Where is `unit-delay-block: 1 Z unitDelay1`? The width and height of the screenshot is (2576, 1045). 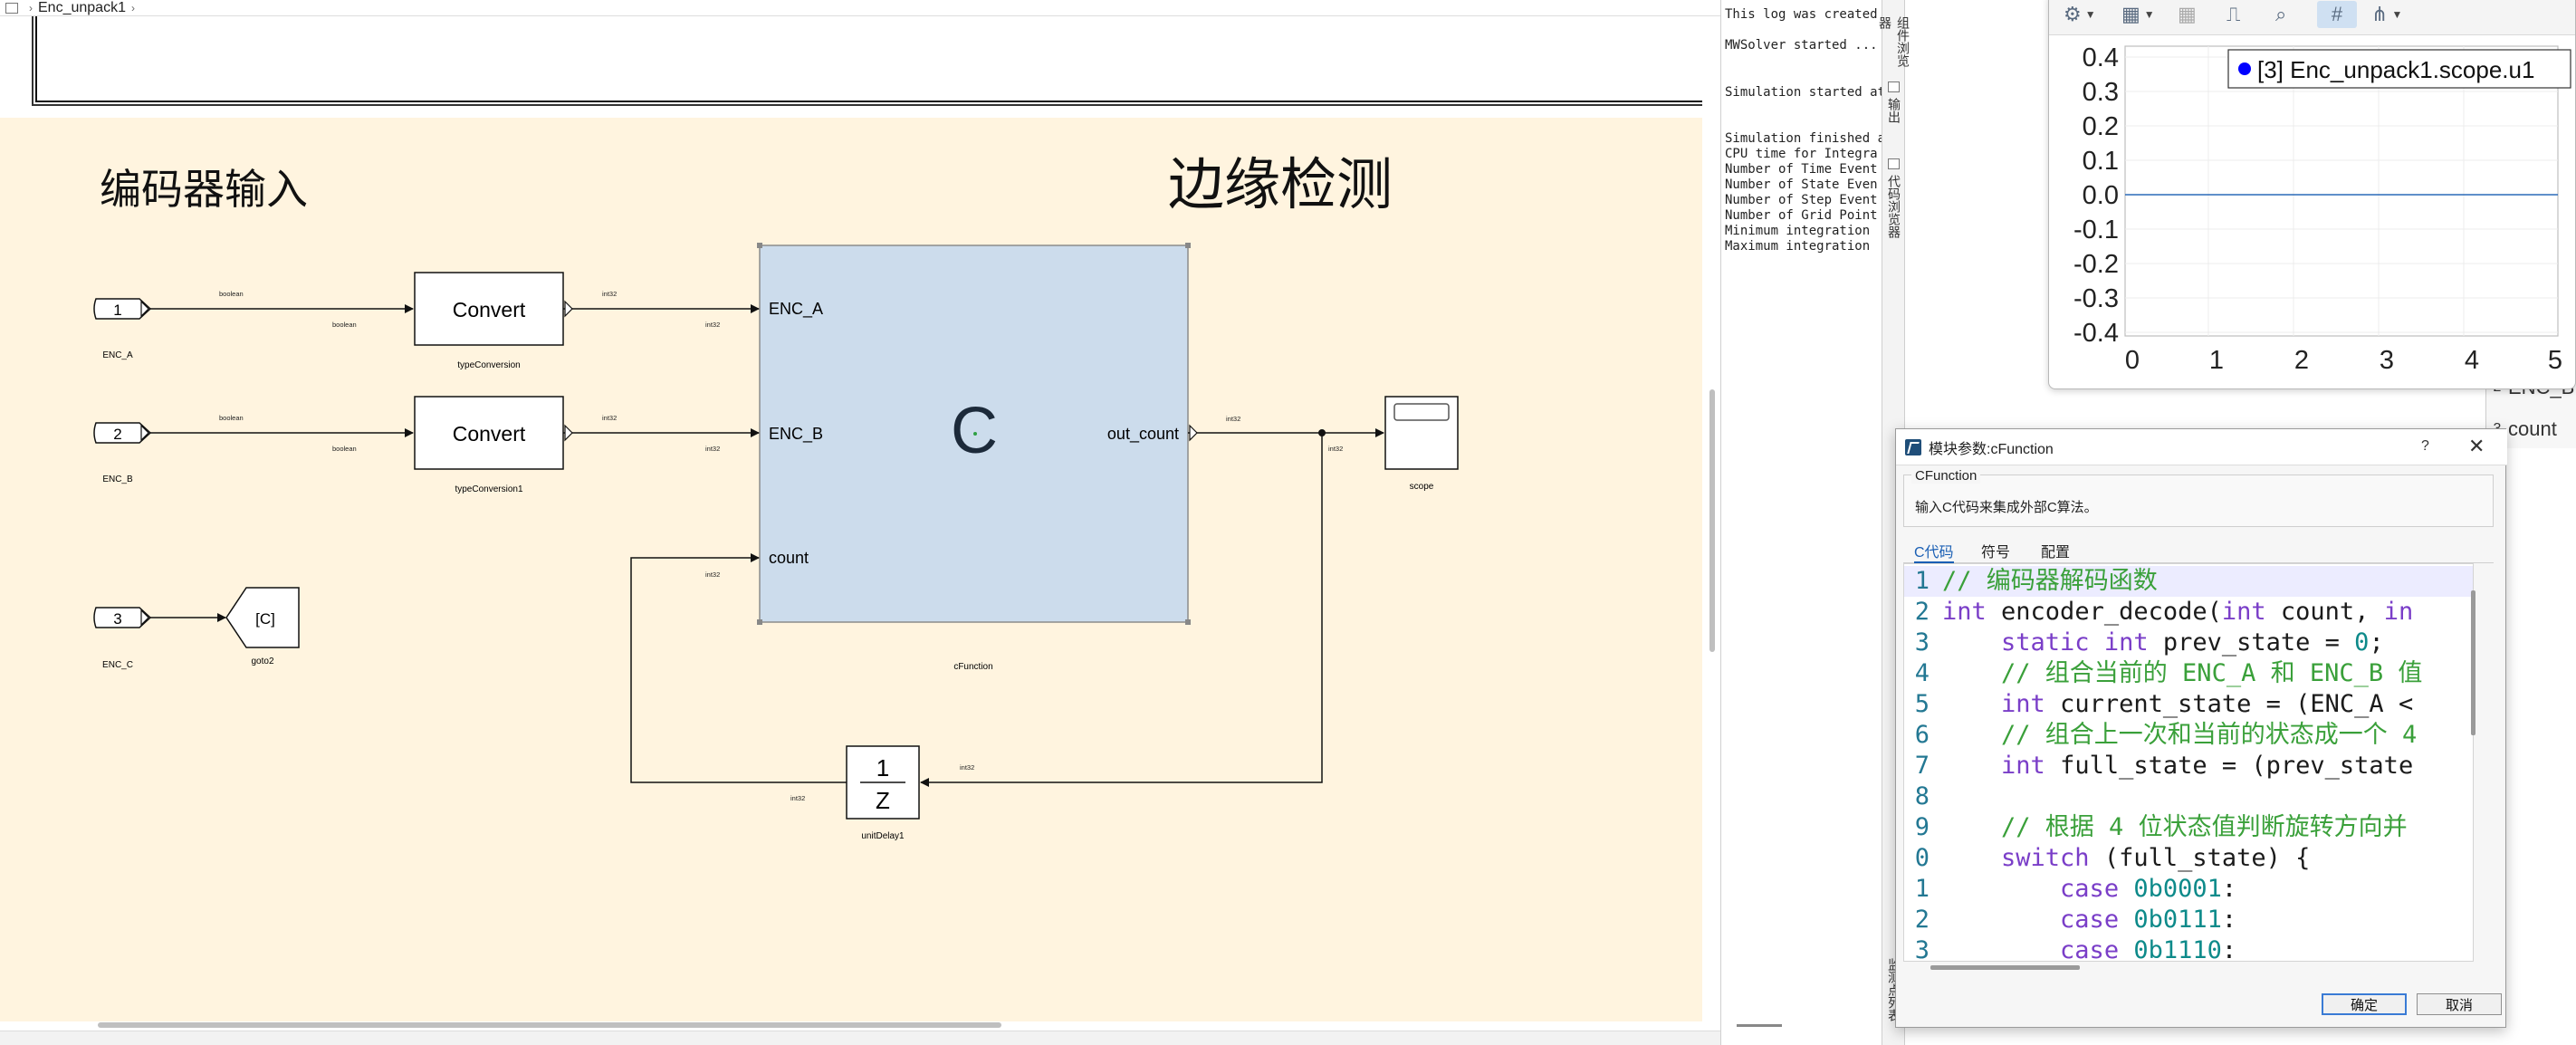 unit-delay-block: 1 Z unitDelay1 is located at coordinates (883, 793).